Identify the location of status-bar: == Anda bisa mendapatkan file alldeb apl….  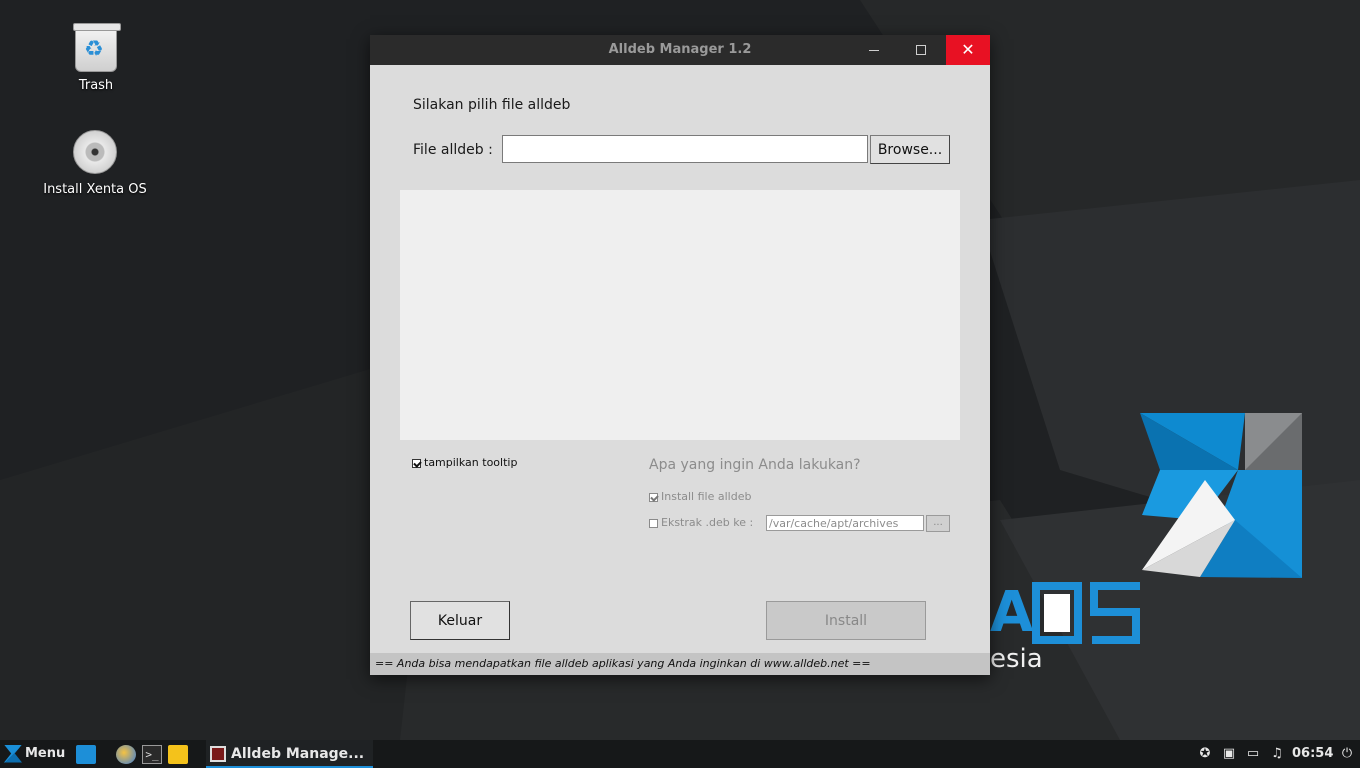
(680, 664).